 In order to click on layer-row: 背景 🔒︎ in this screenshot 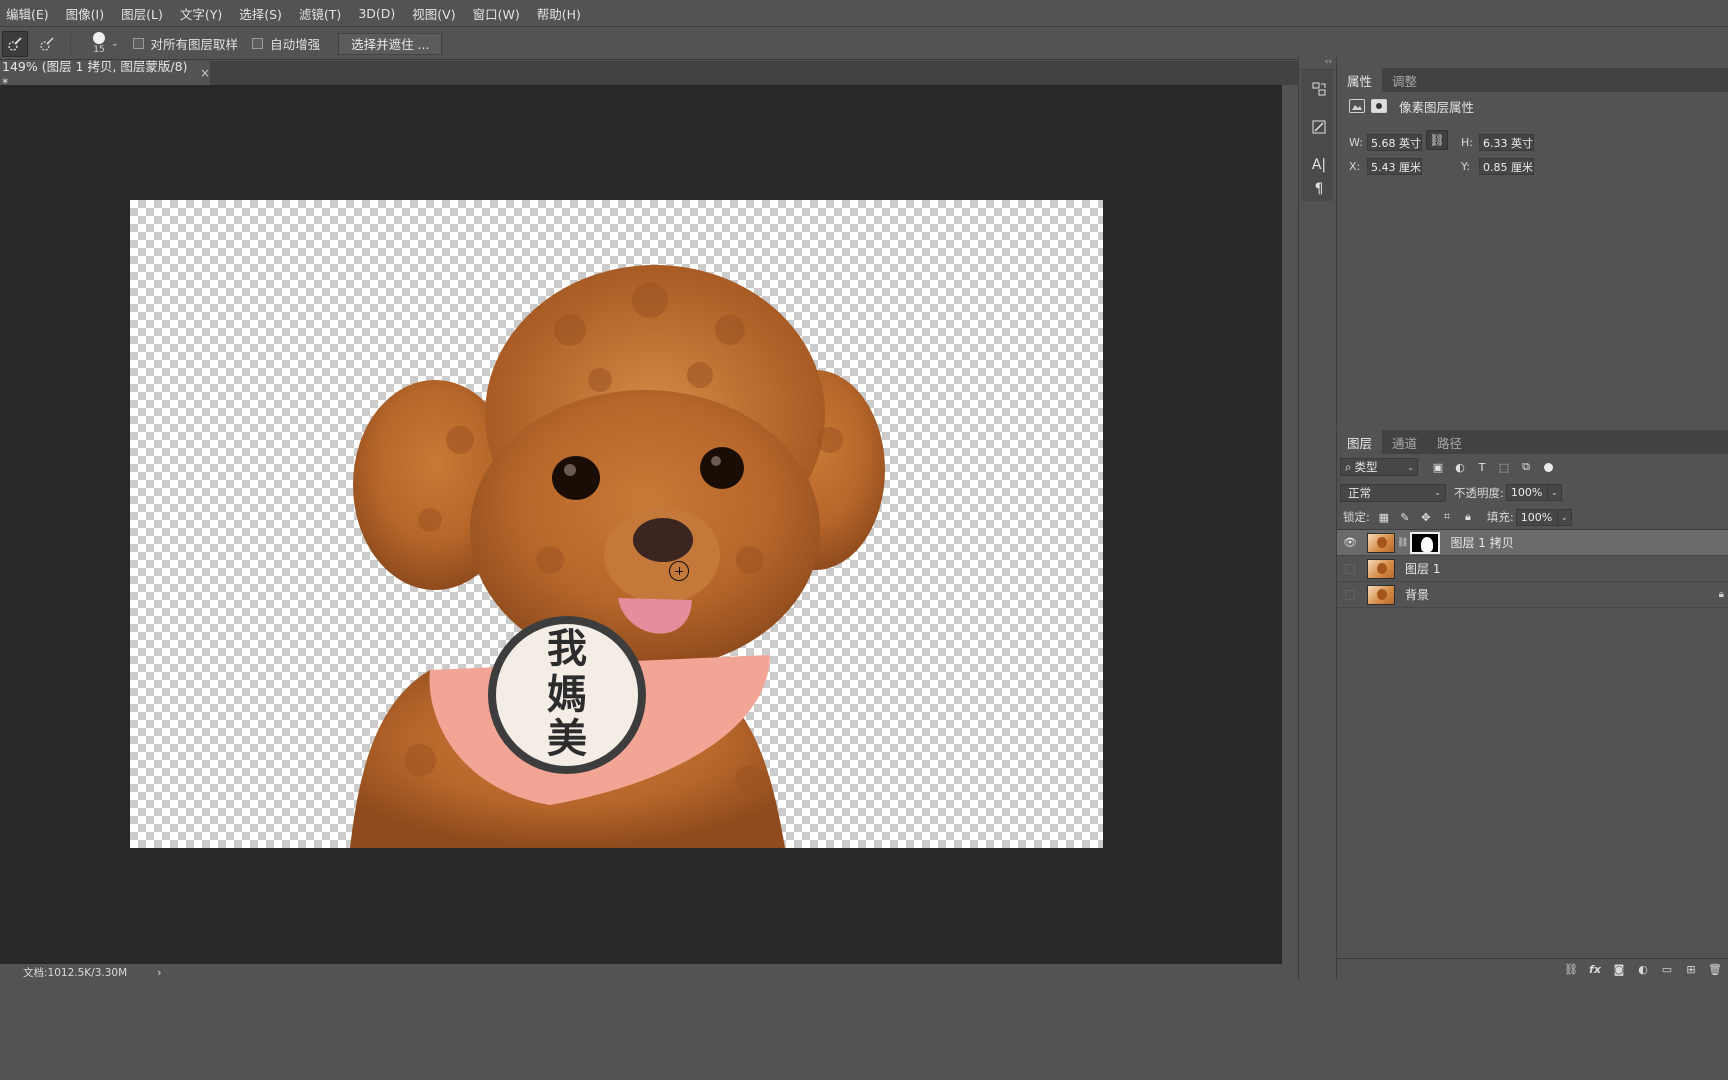, I will do `click(1532, 595)`.